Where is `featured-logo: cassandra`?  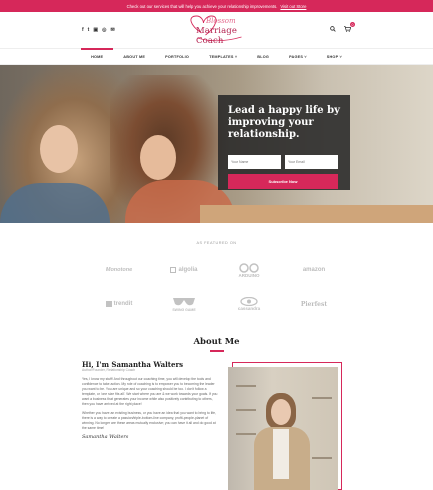 featured-logo: cassandra is located at coordinates (249, 304).